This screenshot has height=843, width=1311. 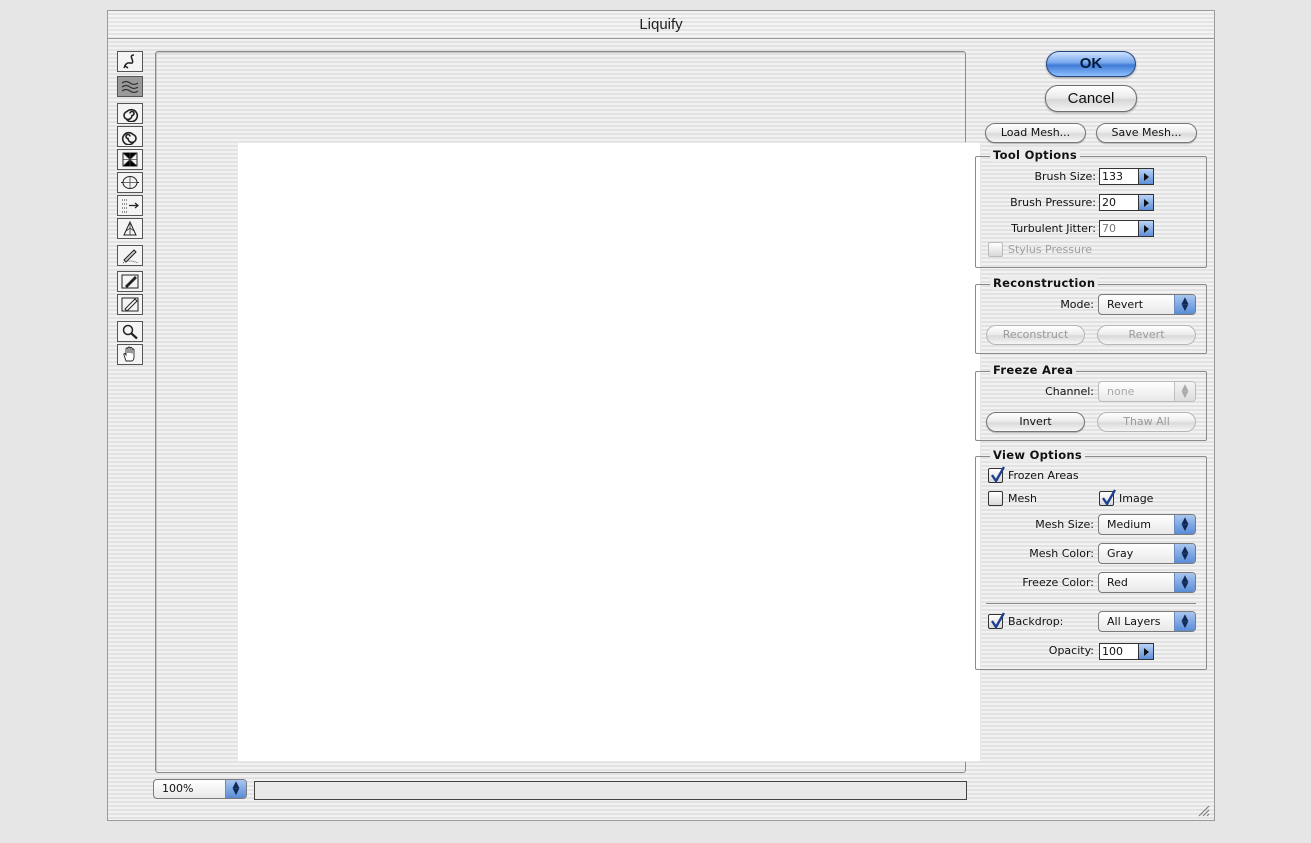 I want to click on mode-value: Revert, so click(x=1125, y=304).